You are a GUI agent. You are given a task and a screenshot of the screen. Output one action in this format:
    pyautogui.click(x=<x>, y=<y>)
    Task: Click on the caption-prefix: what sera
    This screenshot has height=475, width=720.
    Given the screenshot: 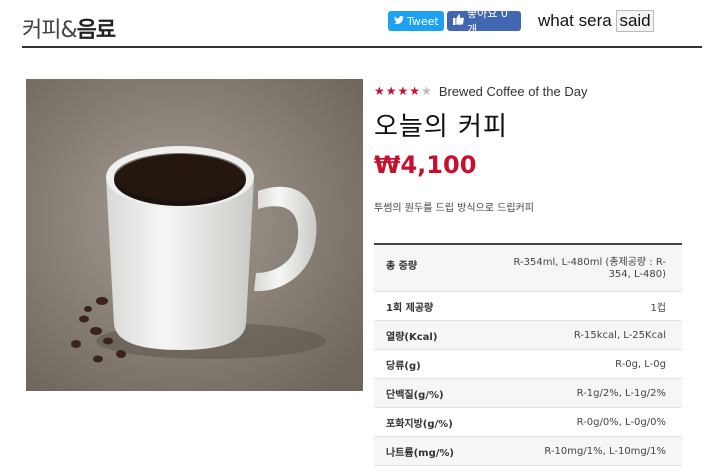 What is the action you would take?
    pyautogui.click(x=575, y=20)
    